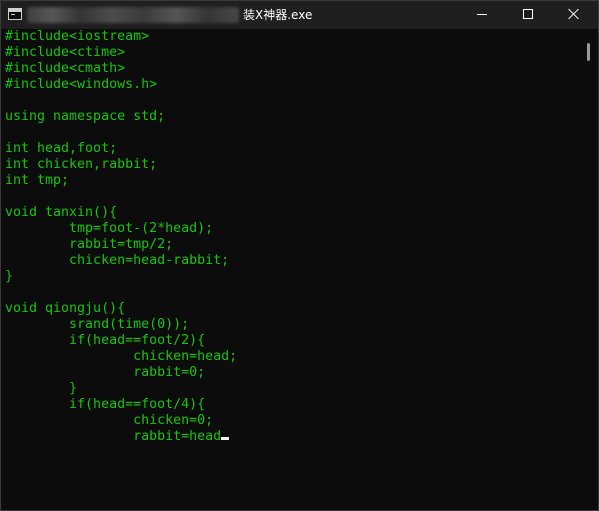 The width and height of the screenshot is (599, 511). I want to click on vertical-scrollbar, so click(589, 269).